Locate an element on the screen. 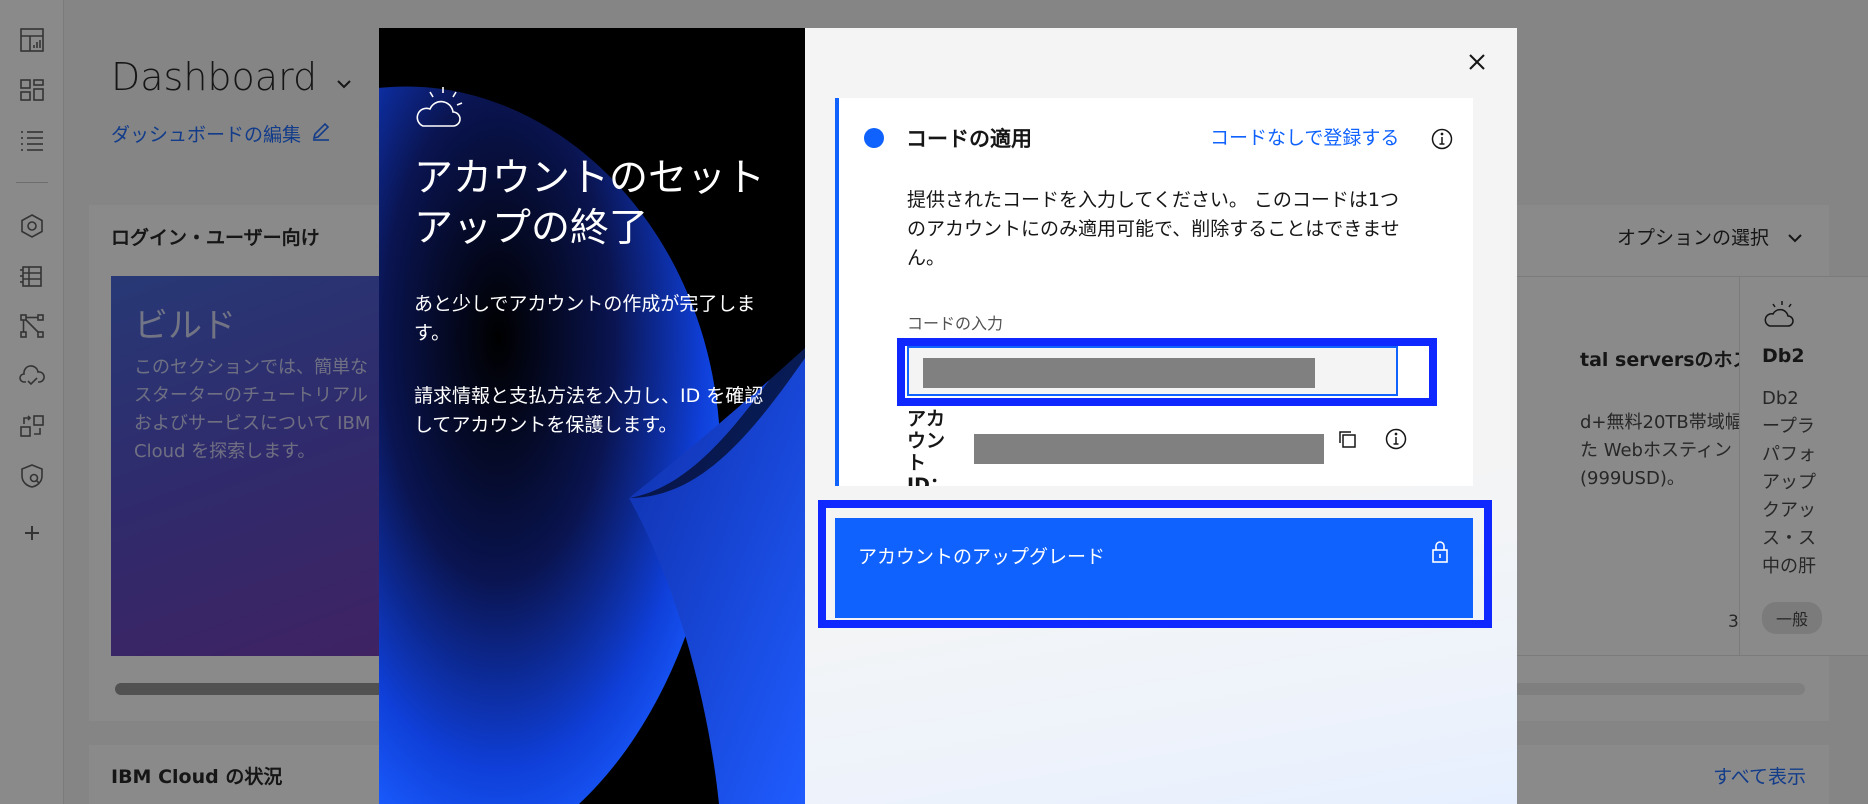 The height and width of the screenshot is (804, 1868). account-id-label: アカウント ID： is located at coordinates (928, 447).